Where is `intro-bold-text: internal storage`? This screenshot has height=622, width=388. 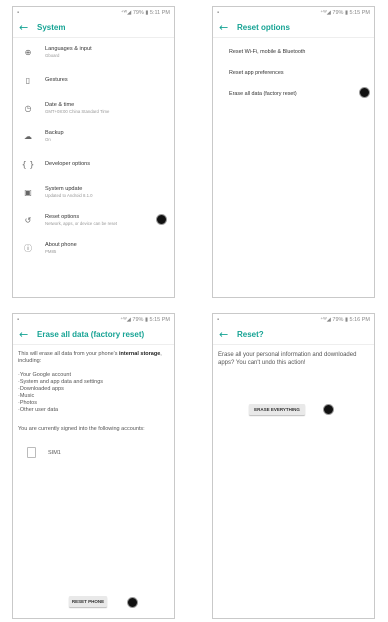
intro-bold-text: internal storage is located at coordinates (140, 354).